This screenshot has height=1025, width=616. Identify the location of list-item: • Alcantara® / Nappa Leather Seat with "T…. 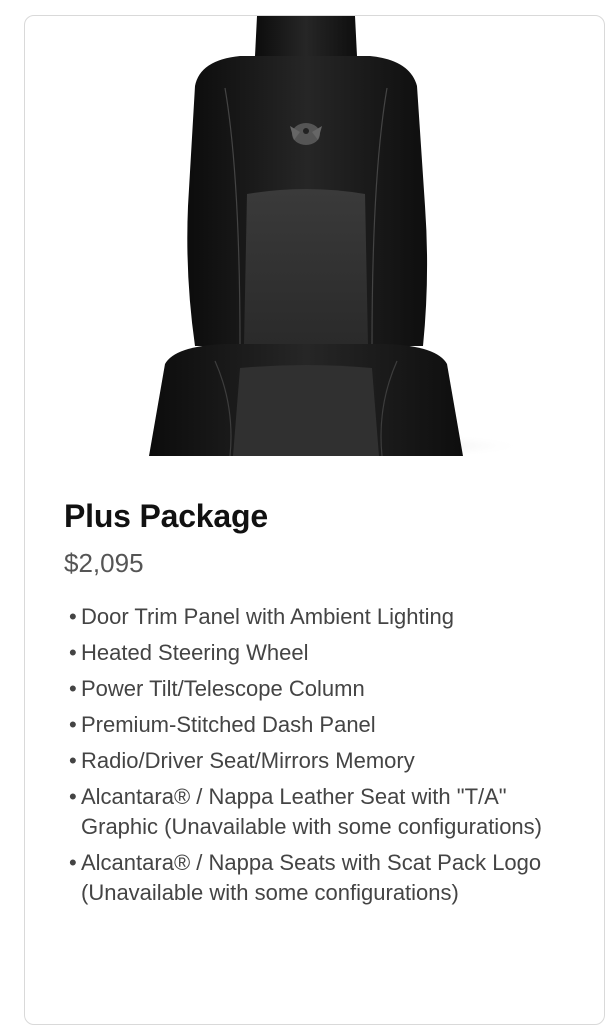
(319, 812).